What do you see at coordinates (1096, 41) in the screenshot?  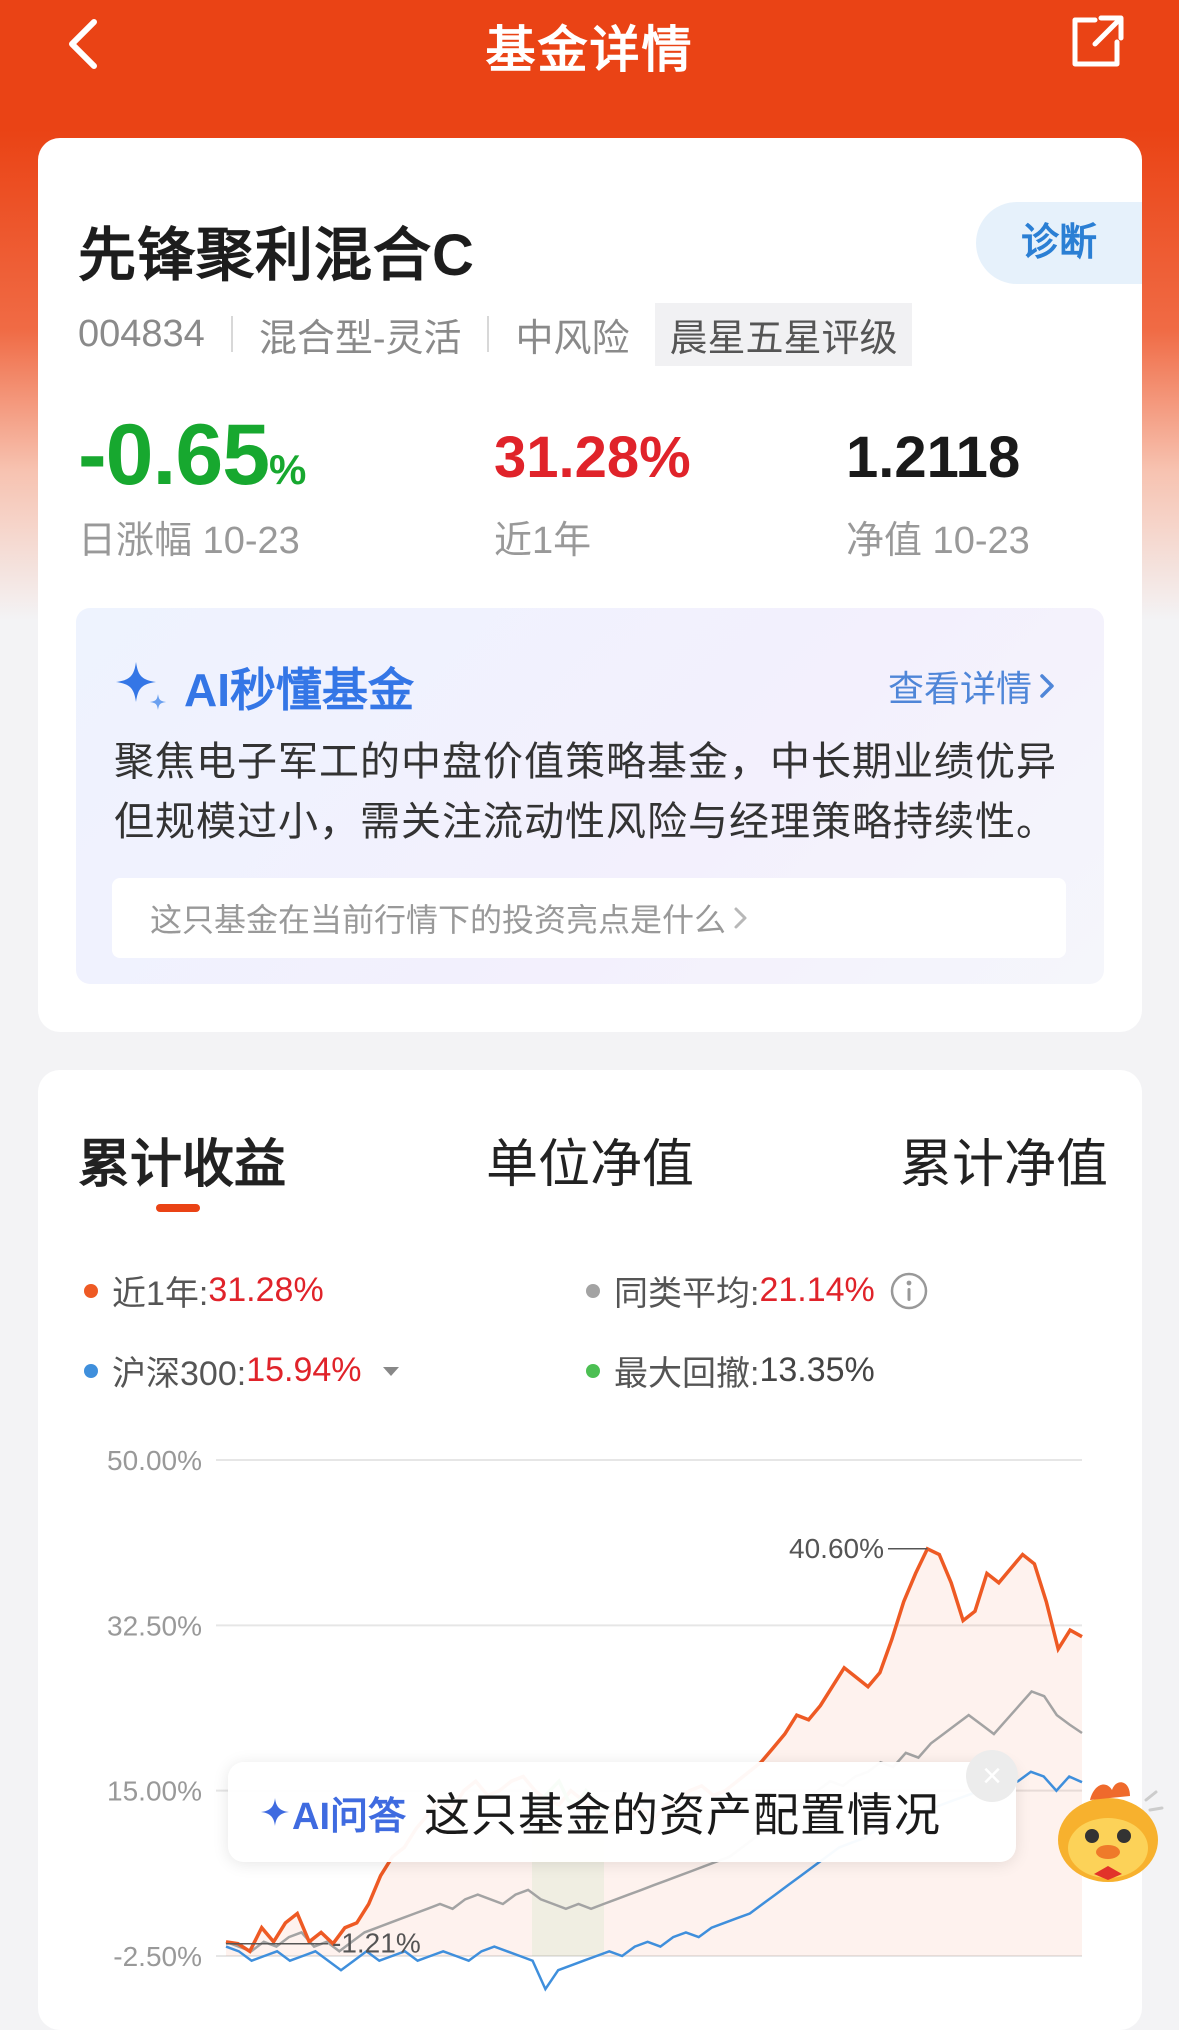 I see `share-icon` at bounding box center [1096, 41].